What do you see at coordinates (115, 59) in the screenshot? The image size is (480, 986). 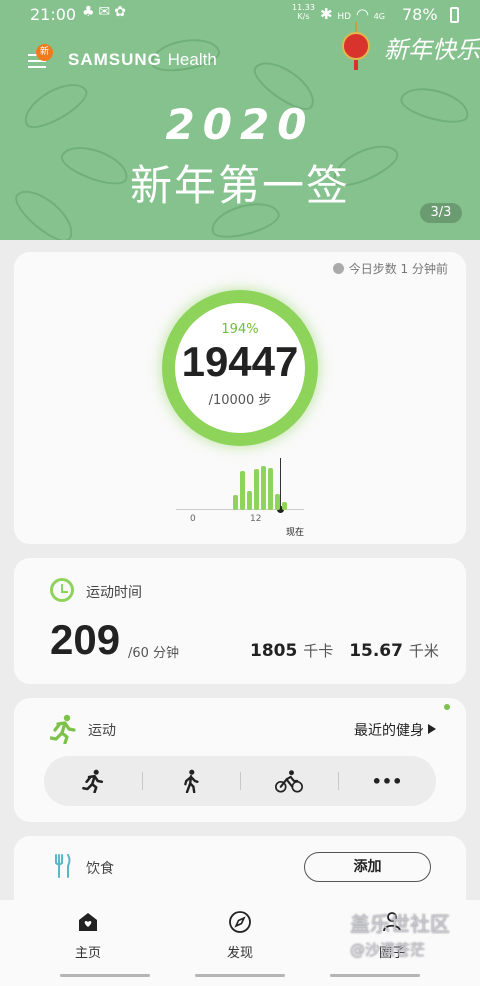 I see `brand-name: SAMSUNG` at bounding box center [115, 59].